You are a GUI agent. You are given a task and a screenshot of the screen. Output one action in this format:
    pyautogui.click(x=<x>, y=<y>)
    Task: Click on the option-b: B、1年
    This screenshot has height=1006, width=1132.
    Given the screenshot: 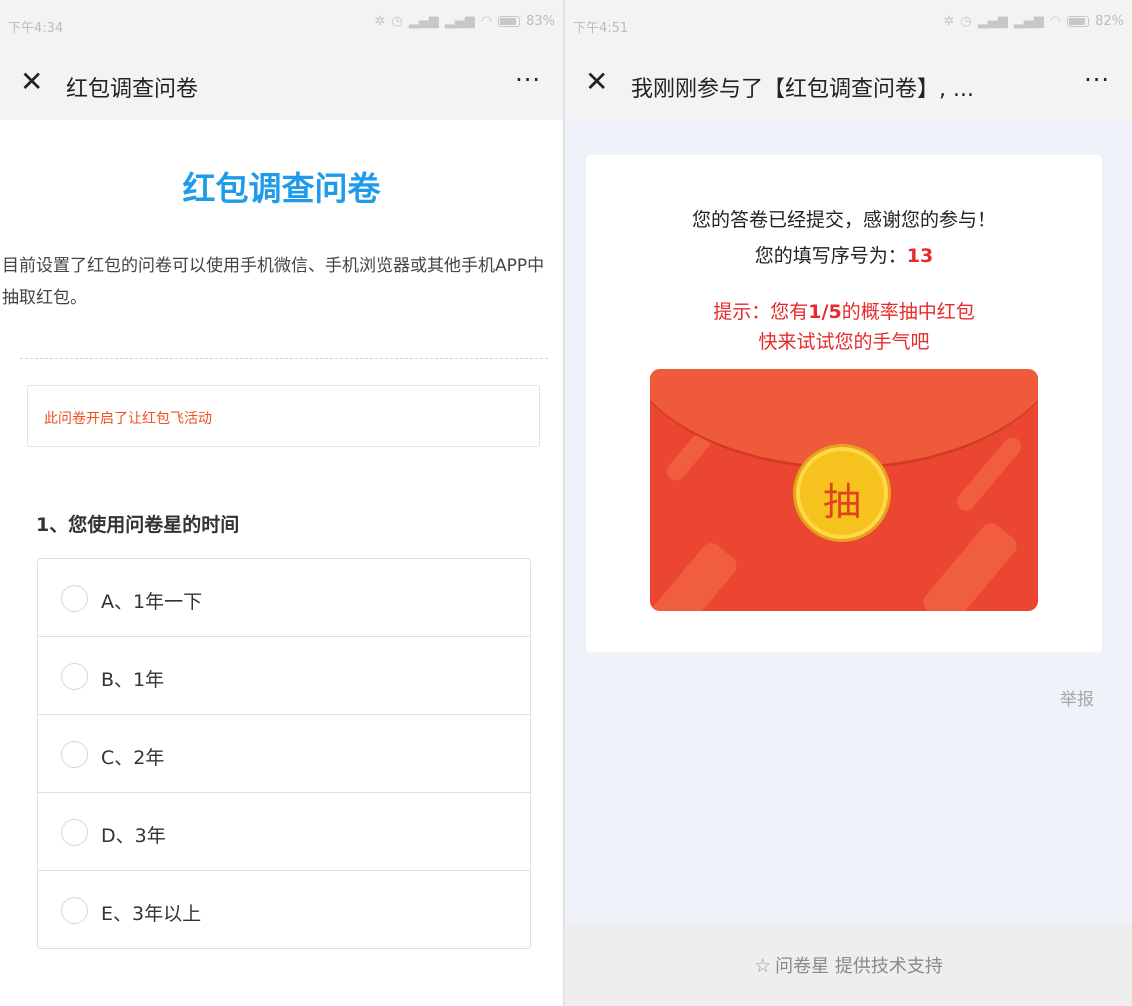 What is the action you would take?
    pyautogui.click(x=284, y=676)
    